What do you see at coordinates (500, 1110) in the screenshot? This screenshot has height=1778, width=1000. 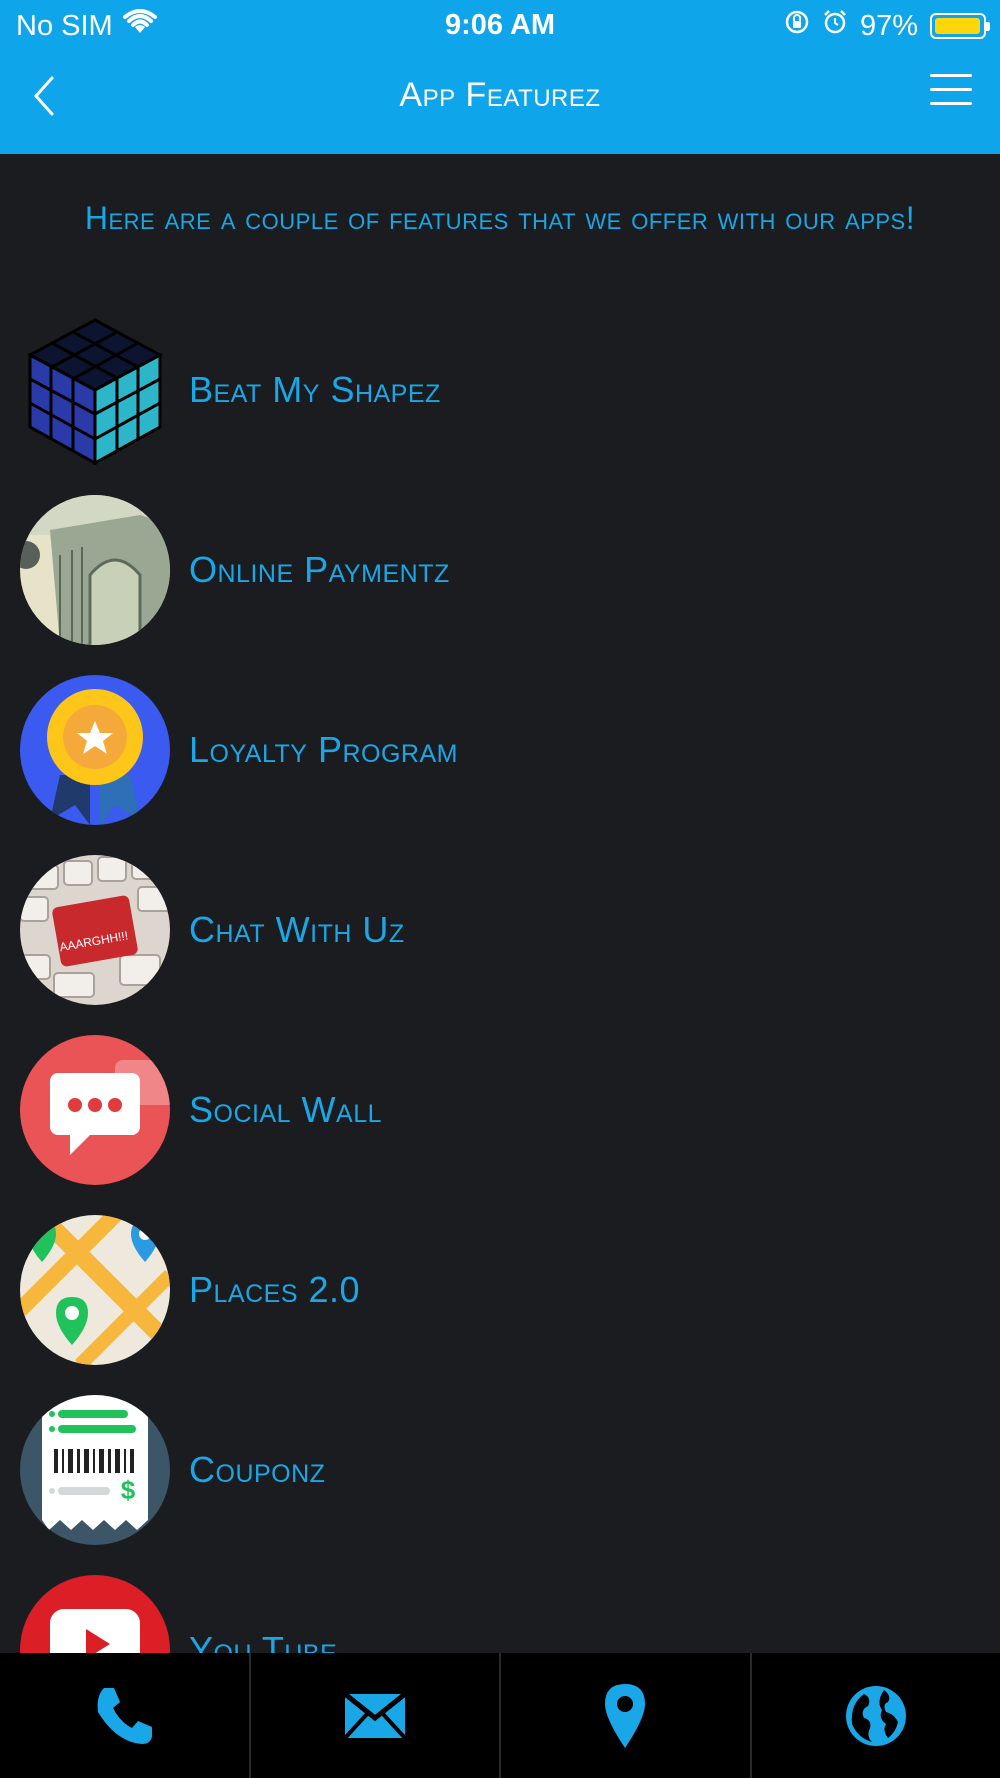 I see `feature-item: Social Wall` at bounding box center [500, 1110].